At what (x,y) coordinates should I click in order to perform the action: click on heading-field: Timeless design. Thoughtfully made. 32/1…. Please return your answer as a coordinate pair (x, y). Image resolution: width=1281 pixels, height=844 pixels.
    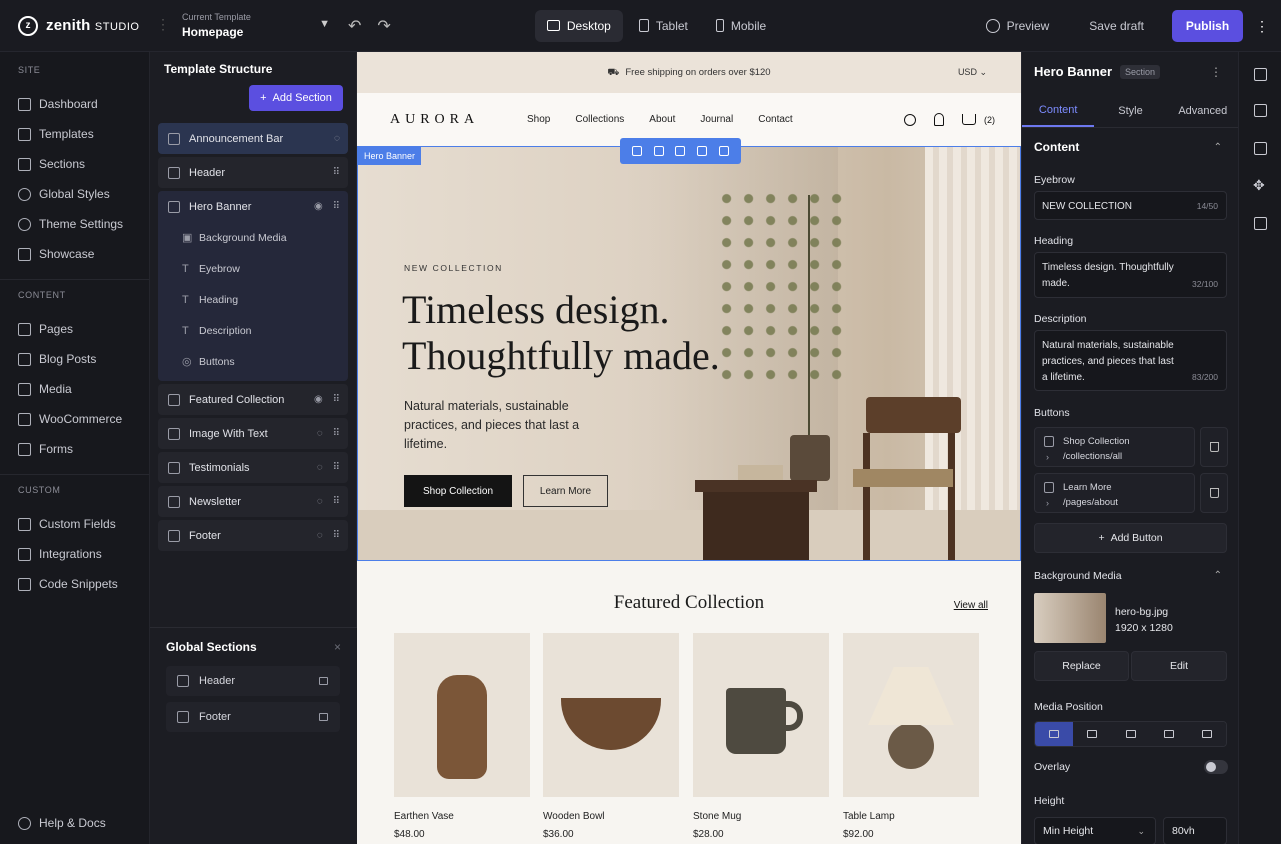
    Looking at the image, I should click on (1130, 275).